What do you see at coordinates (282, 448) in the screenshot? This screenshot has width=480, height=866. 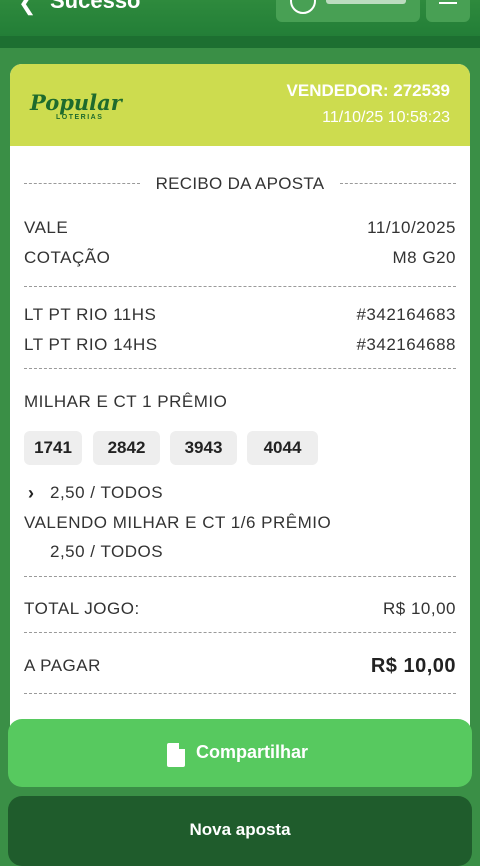 I see `number-chip: 4044` at bounding box center [282, 448].